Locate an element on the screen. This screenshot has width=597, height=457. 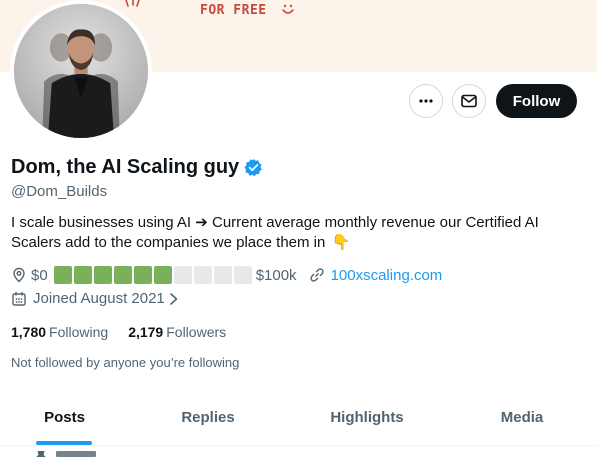
banner-doodle-icon is located at coordinates (132, 3).